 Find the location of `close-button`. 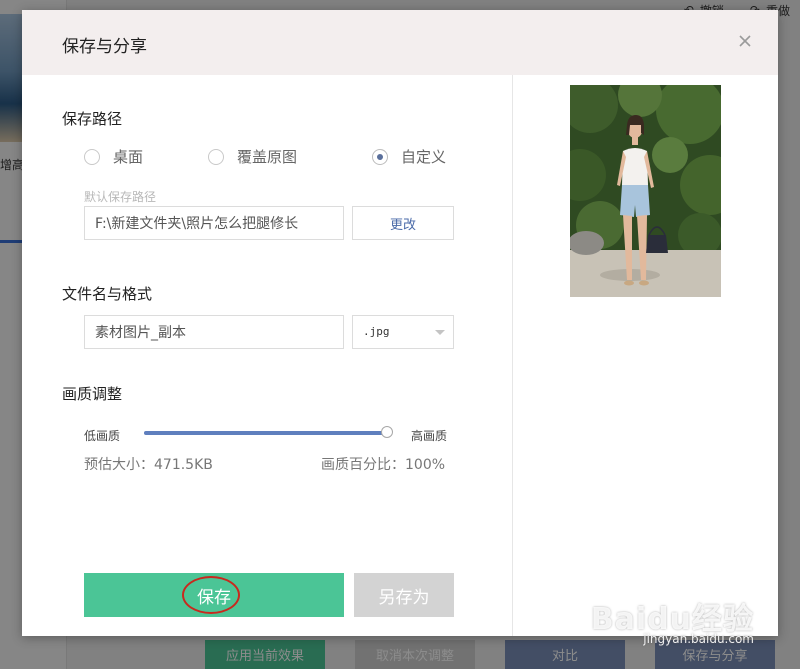

close-button is located at coordinates (745, 41).